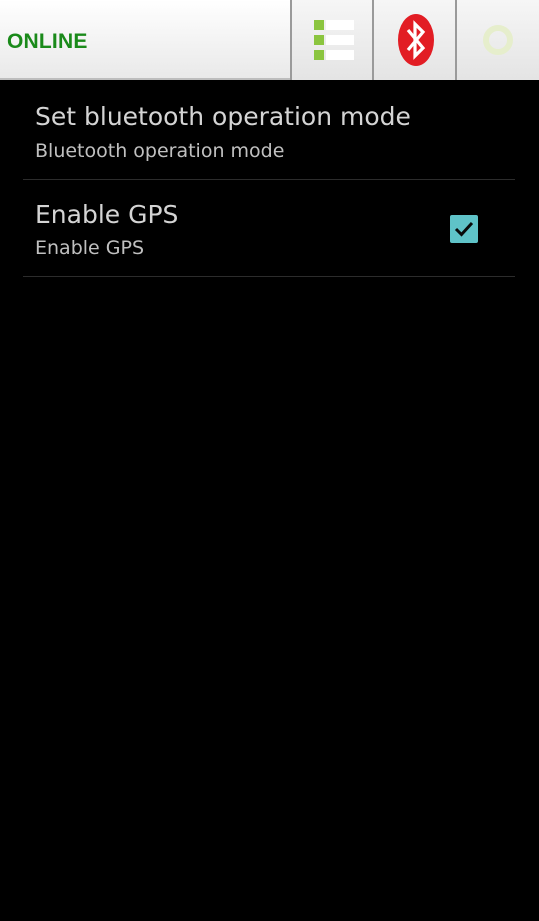 The width and height of the screenshot is (539, 921). I want to click on pref-title: Set bluetooth operation mode, so click(223, 116).